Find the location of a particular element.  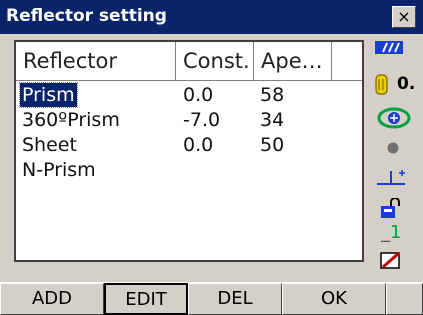

tilt-icon is located at coordinates (393, 176).